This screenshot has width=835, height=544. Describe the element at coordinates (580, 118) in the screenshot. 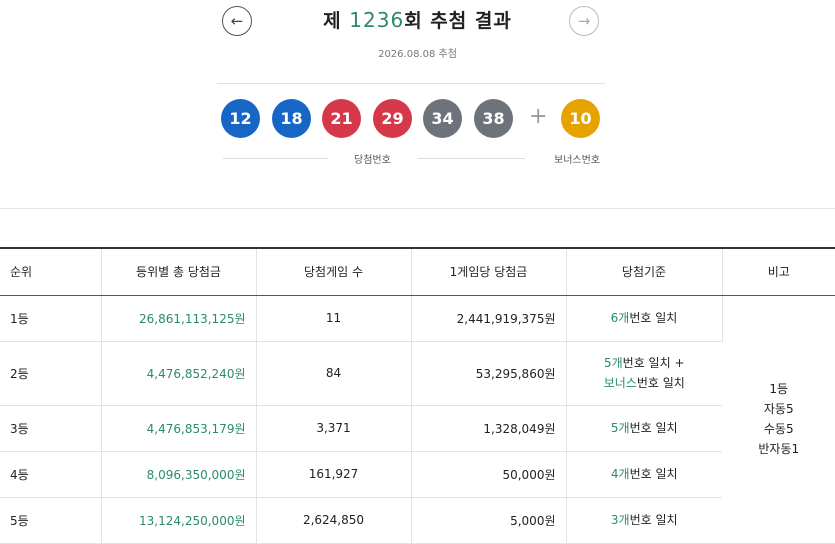

I see `bonus-ball: 10` at that location.